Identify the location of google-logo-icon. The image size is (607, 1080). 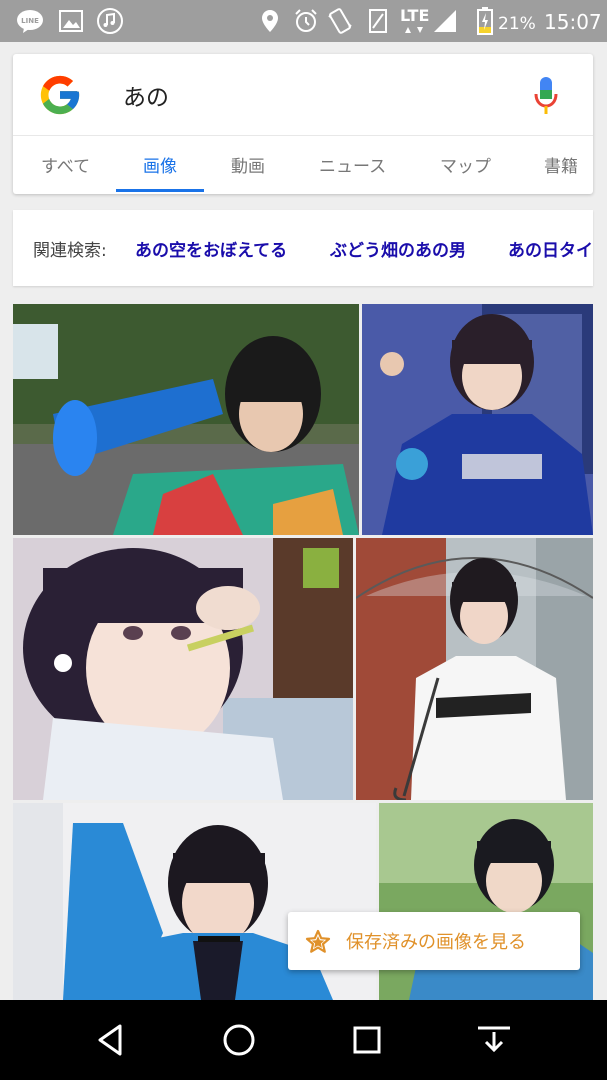
(60, 95).